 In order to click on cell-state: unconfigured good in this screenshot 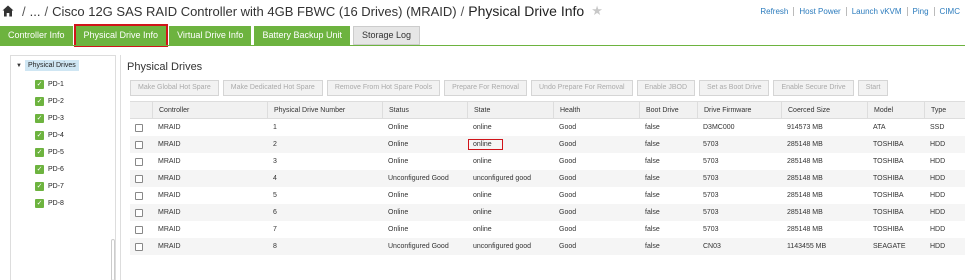, I will do `click(502, 178)`.